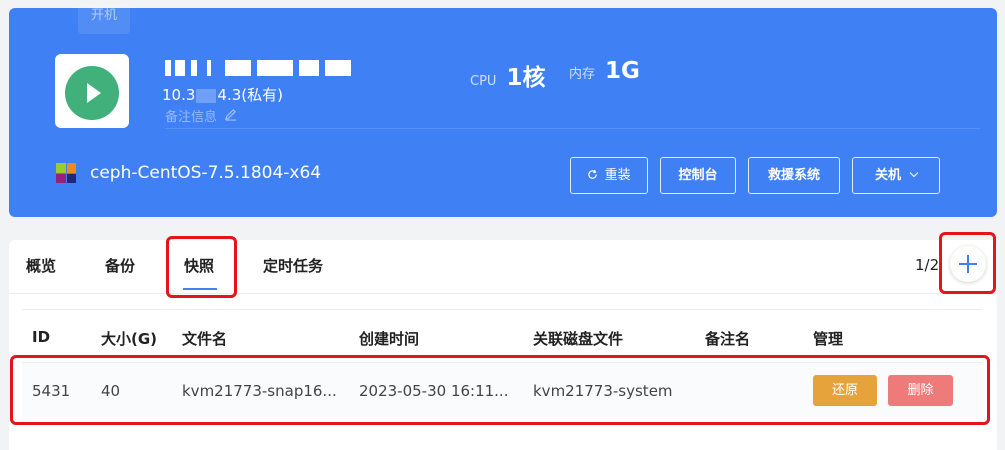 This screenshot has height=450, width=1005. Describe the element at coordinates (728, 339) in the screenshot. I see `column-header-note: 备注名` at that location.